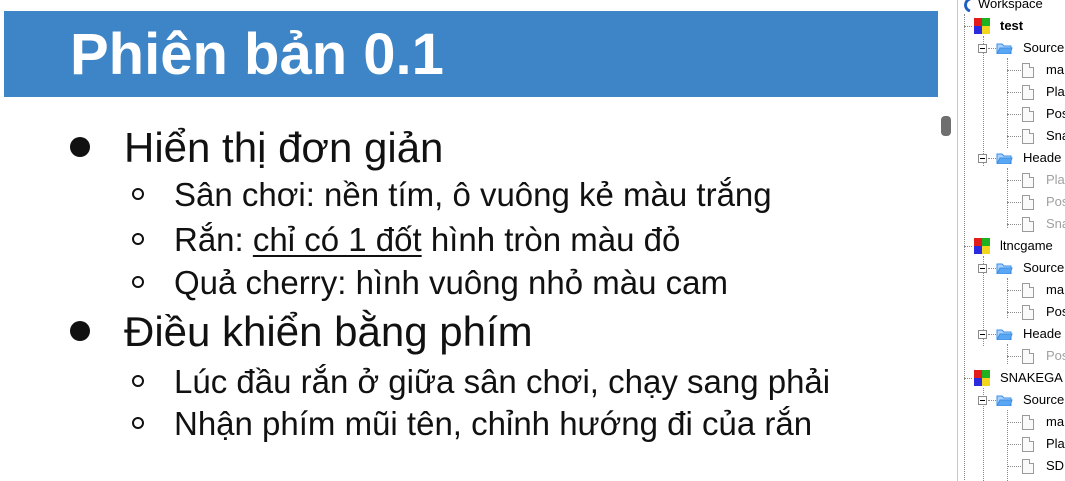  I want to click on bullet-level2: Sân chơi: nền tím, ô vuông kẻ màu trắng, so click(452, 195).